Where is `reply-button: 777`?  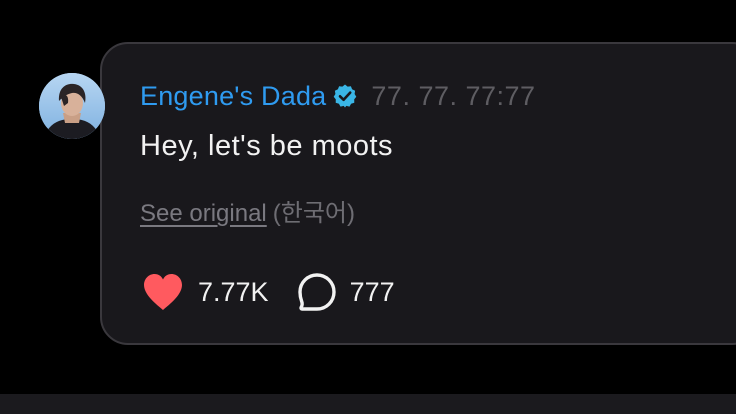
reply-button: 777 is located at coordinates (346, 292).